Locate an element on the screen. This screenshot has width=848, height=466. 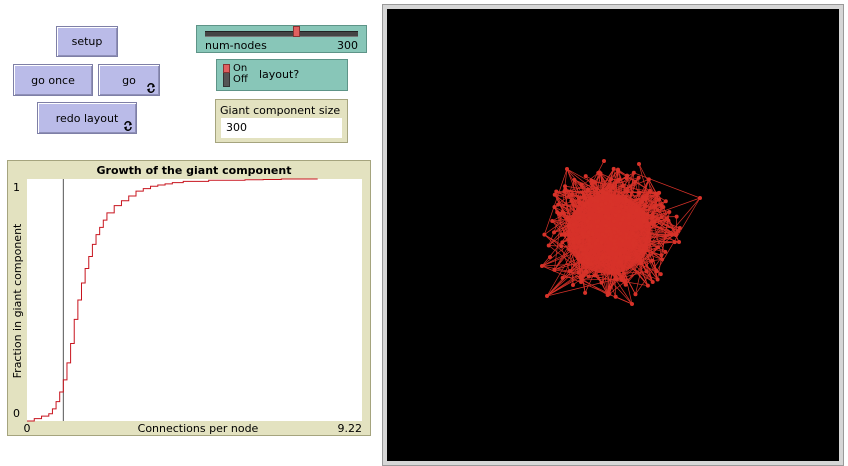
chart-title: Growth of the giant component is located at coordinates (194, 170).